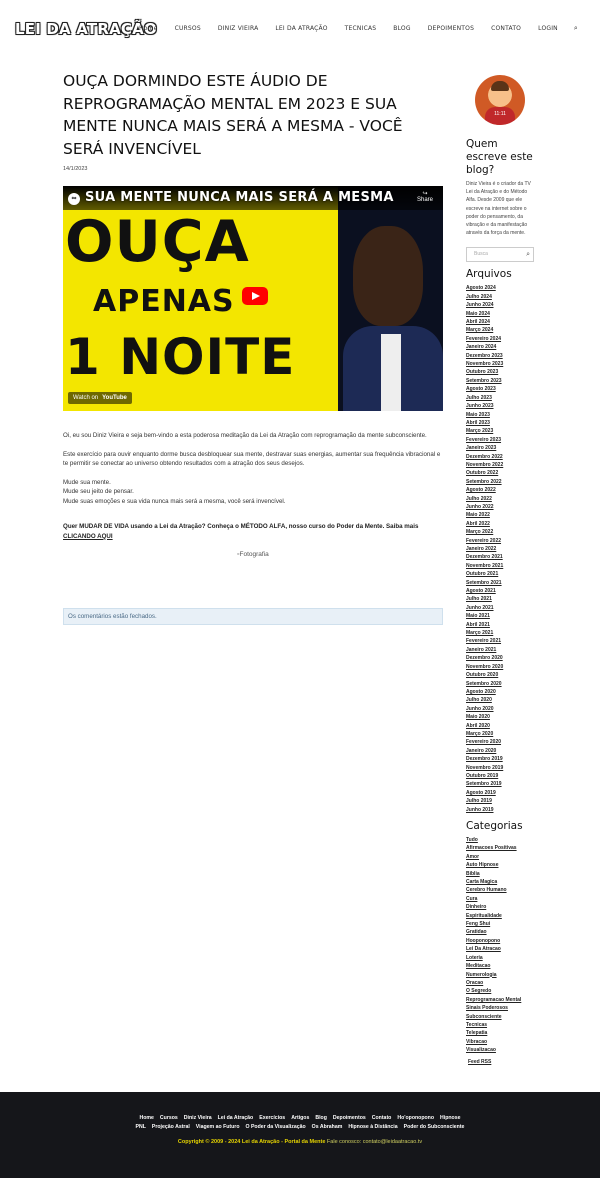  I want to click on archive-link: Outubro 2023, so click(501, 372).